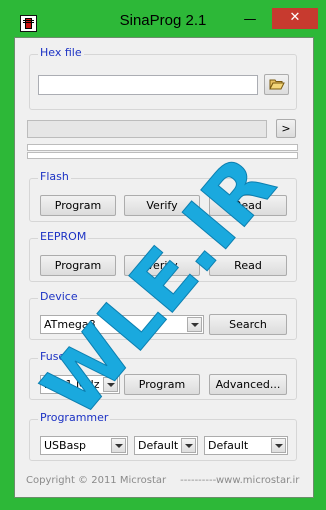 This screenshot has height=510, width=326. Describe the element at coordinates (162, 384) in the screenshot. I see `fuses-program-button: Program` at that location.